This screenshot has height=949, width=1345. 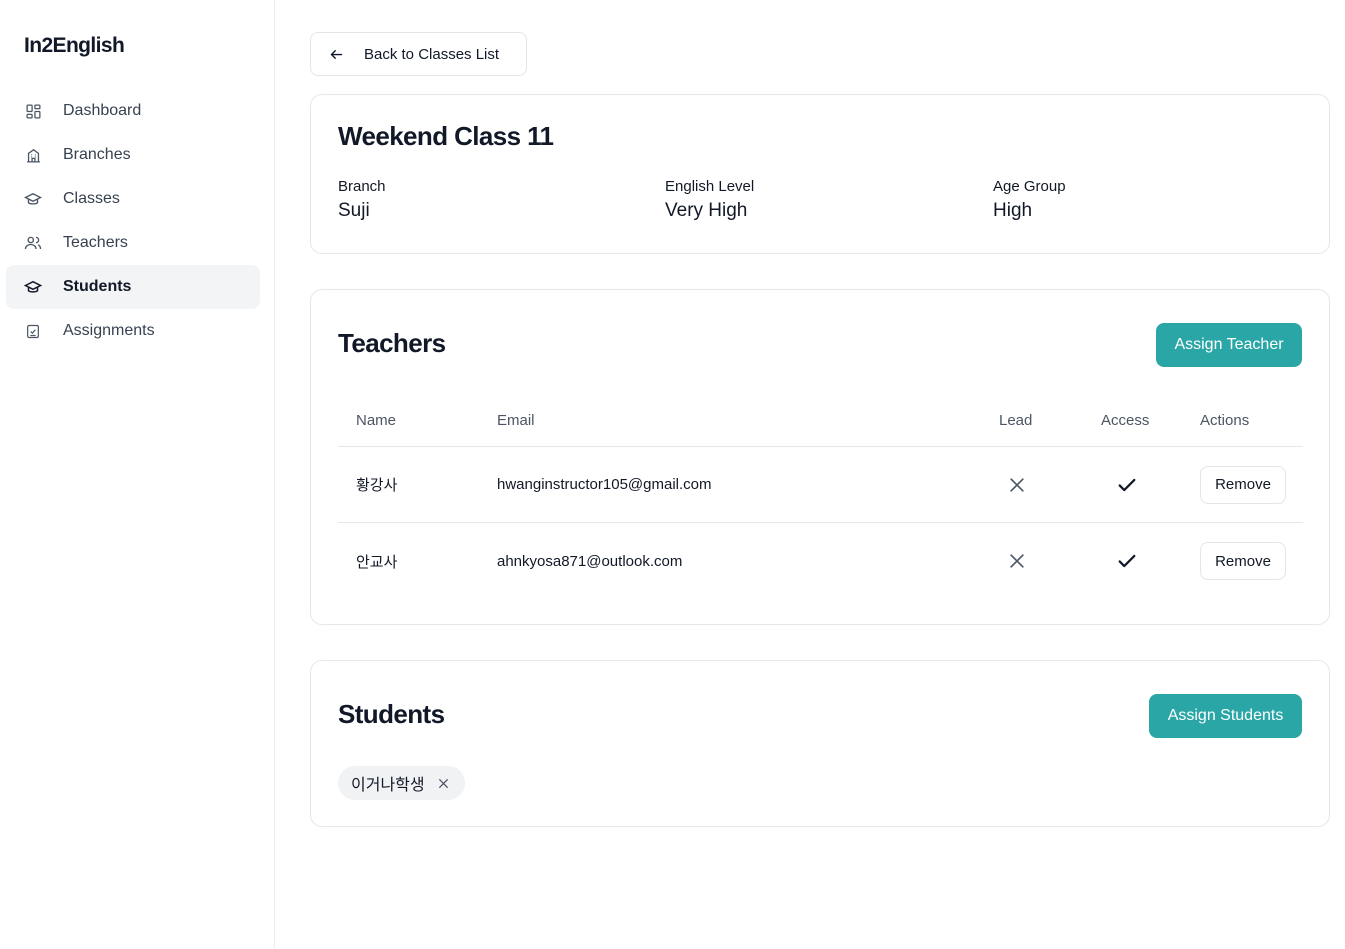 What do you see at coordinates (516, 420) in the screenshot?
I see `column-header-email: Email` at bounding box center [516, 420].